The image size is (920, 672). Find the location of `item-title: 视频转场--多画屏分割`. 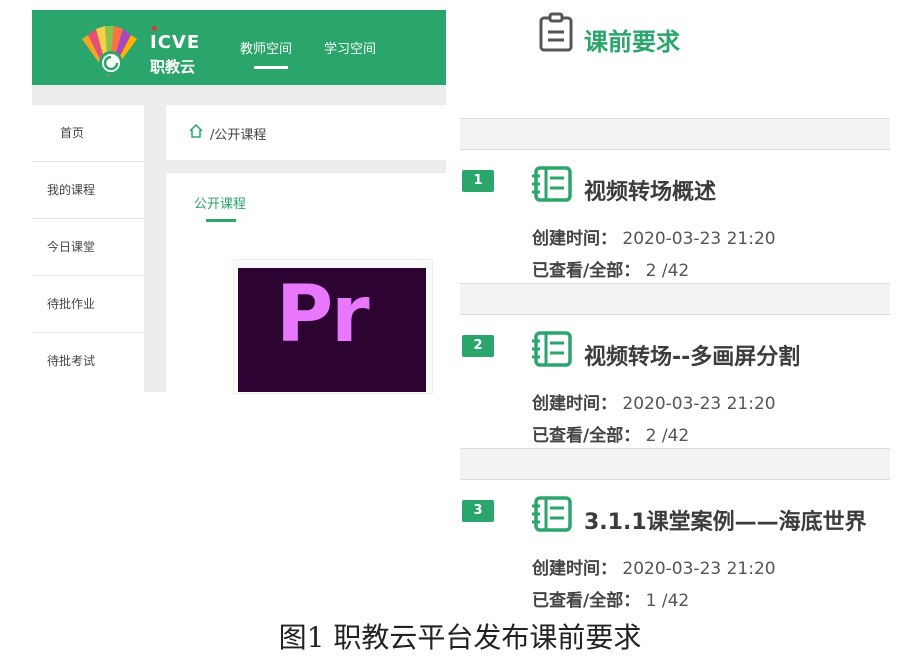

item-title: 视频转场--多画屏分割 is located at coordinates (692, 355).